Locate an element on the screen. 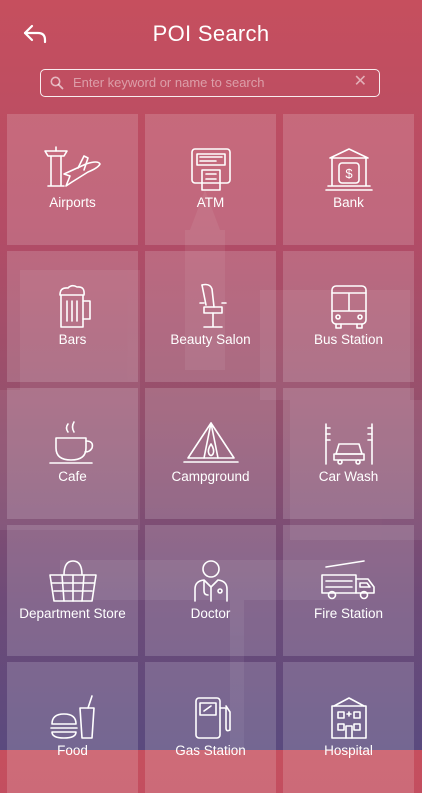 The width and height of the screenshot is (422, 793). airport-icon is located at coordinates (72, 166).